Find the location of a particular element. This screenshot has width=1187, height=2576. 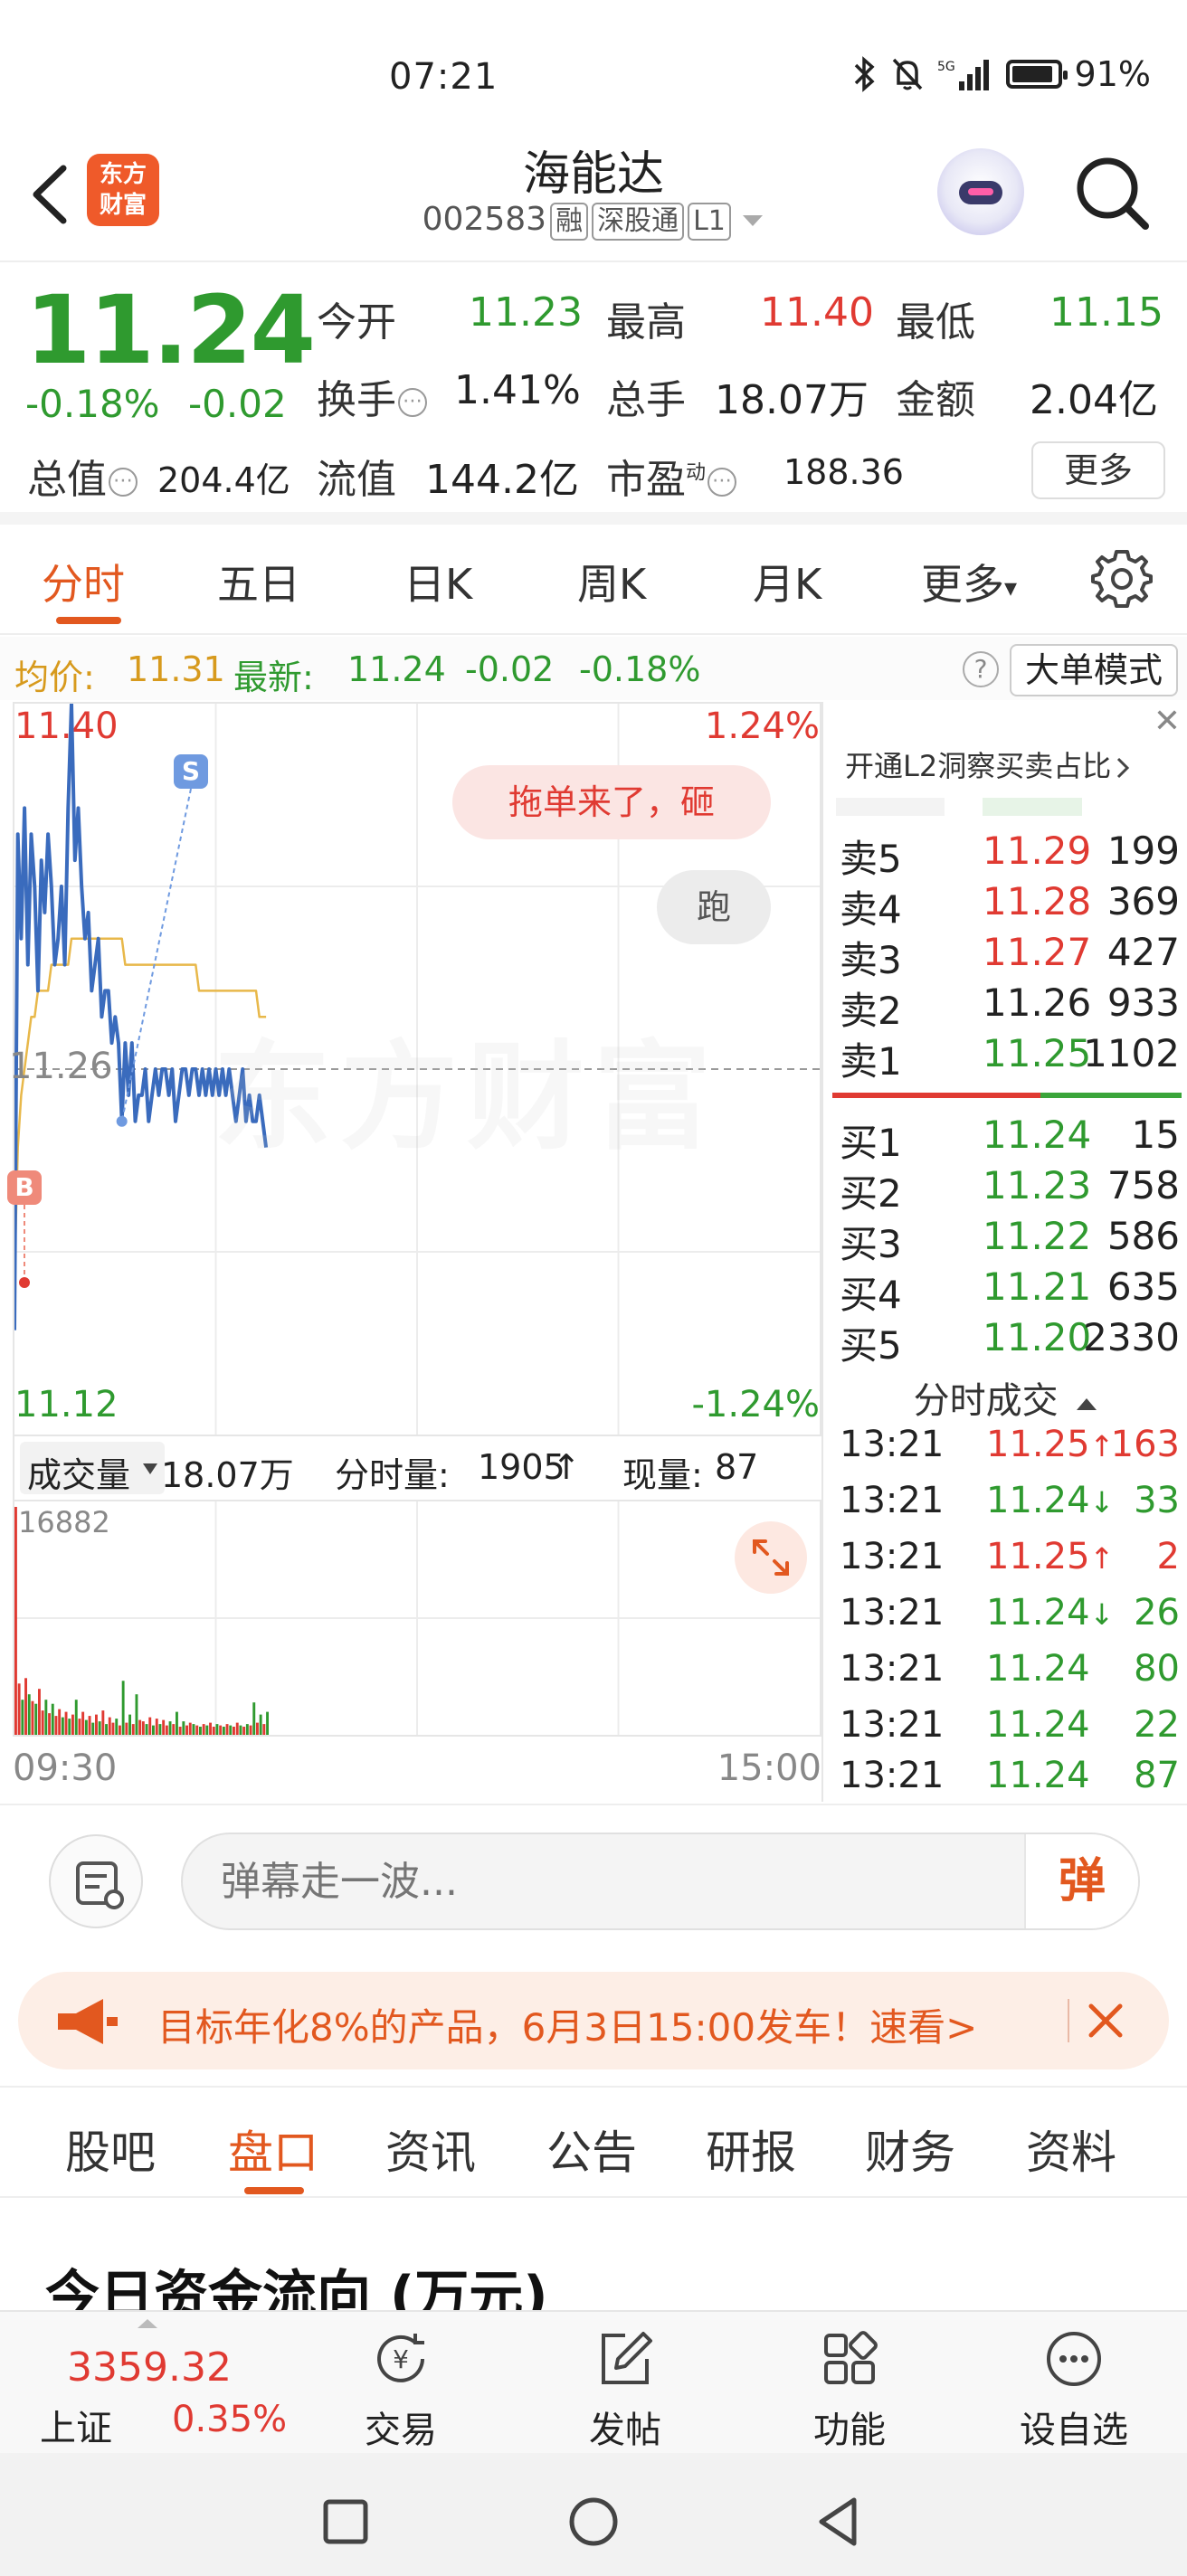

tab-intraday: 分时 is located at coordinates (83, 582).